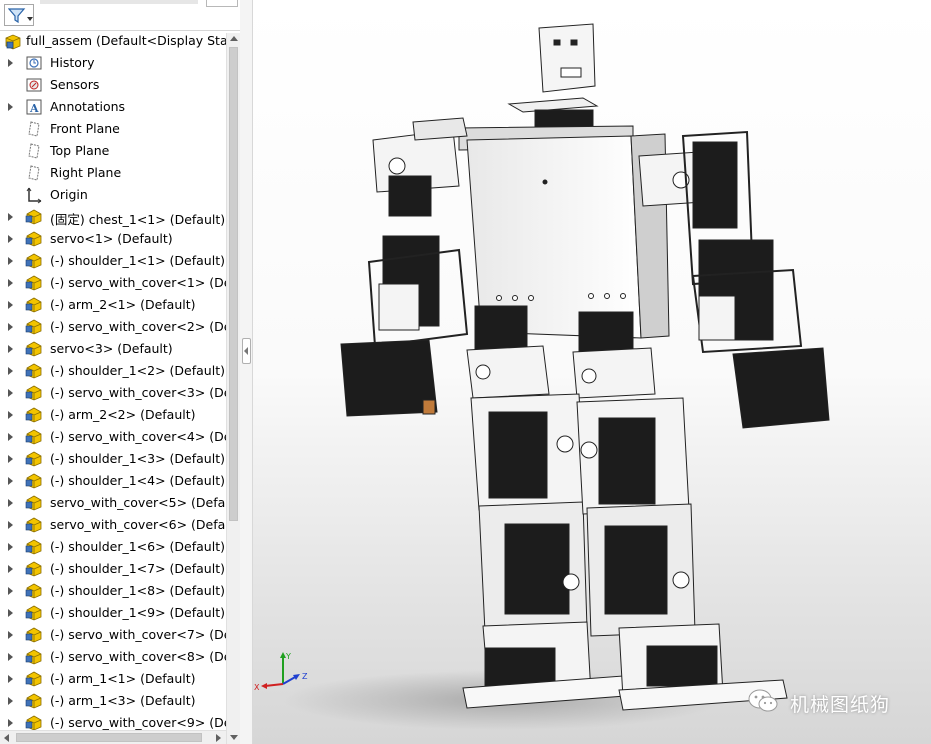 The height and width of the screenshot is (744, 931). I want to click on tree-item-label: (-) arm_1<1> (Default), so click(123, 678).